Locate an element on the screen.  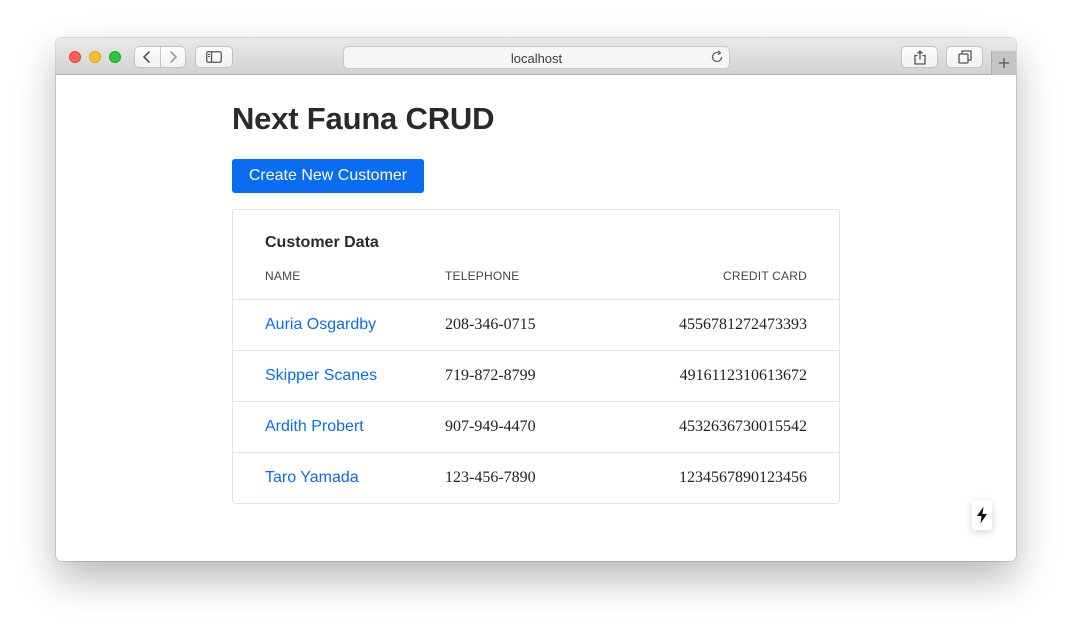
page-title: Next Fauna CRUD is located at coordinates (363, 118).